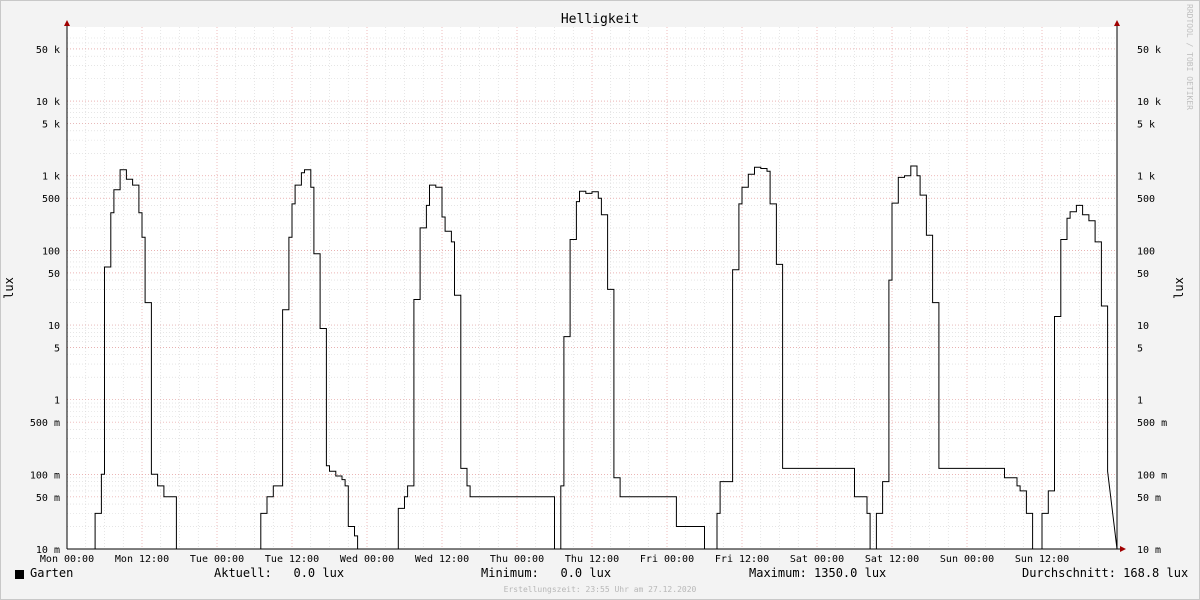  What do you see at coordinates (67, 559) in the screenshot?
I see `x-tick-label: Mon 00:00` at bounding box center [67, 559].